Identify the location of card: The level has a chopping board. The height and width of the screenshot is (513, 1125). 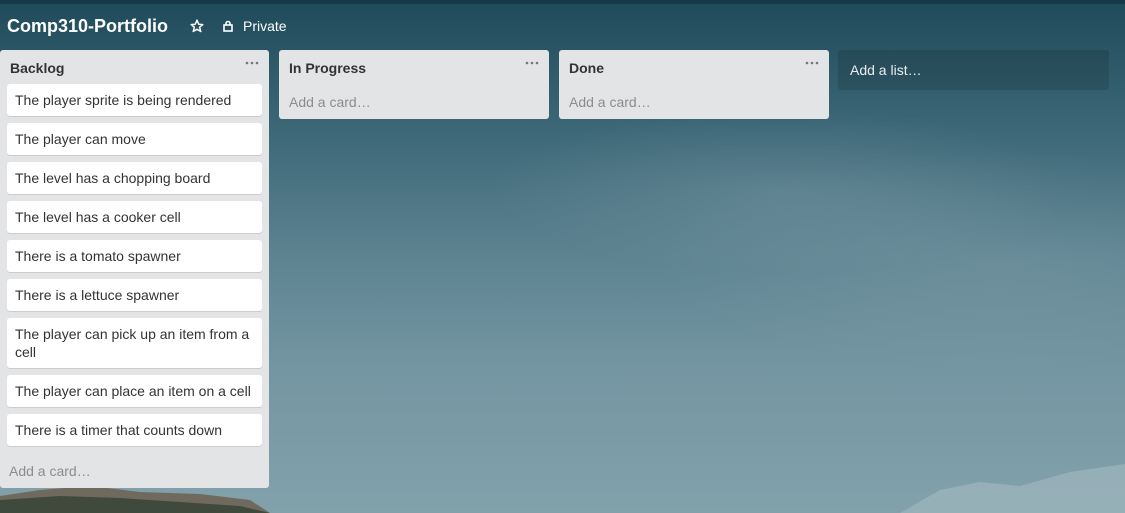
(134, 178).